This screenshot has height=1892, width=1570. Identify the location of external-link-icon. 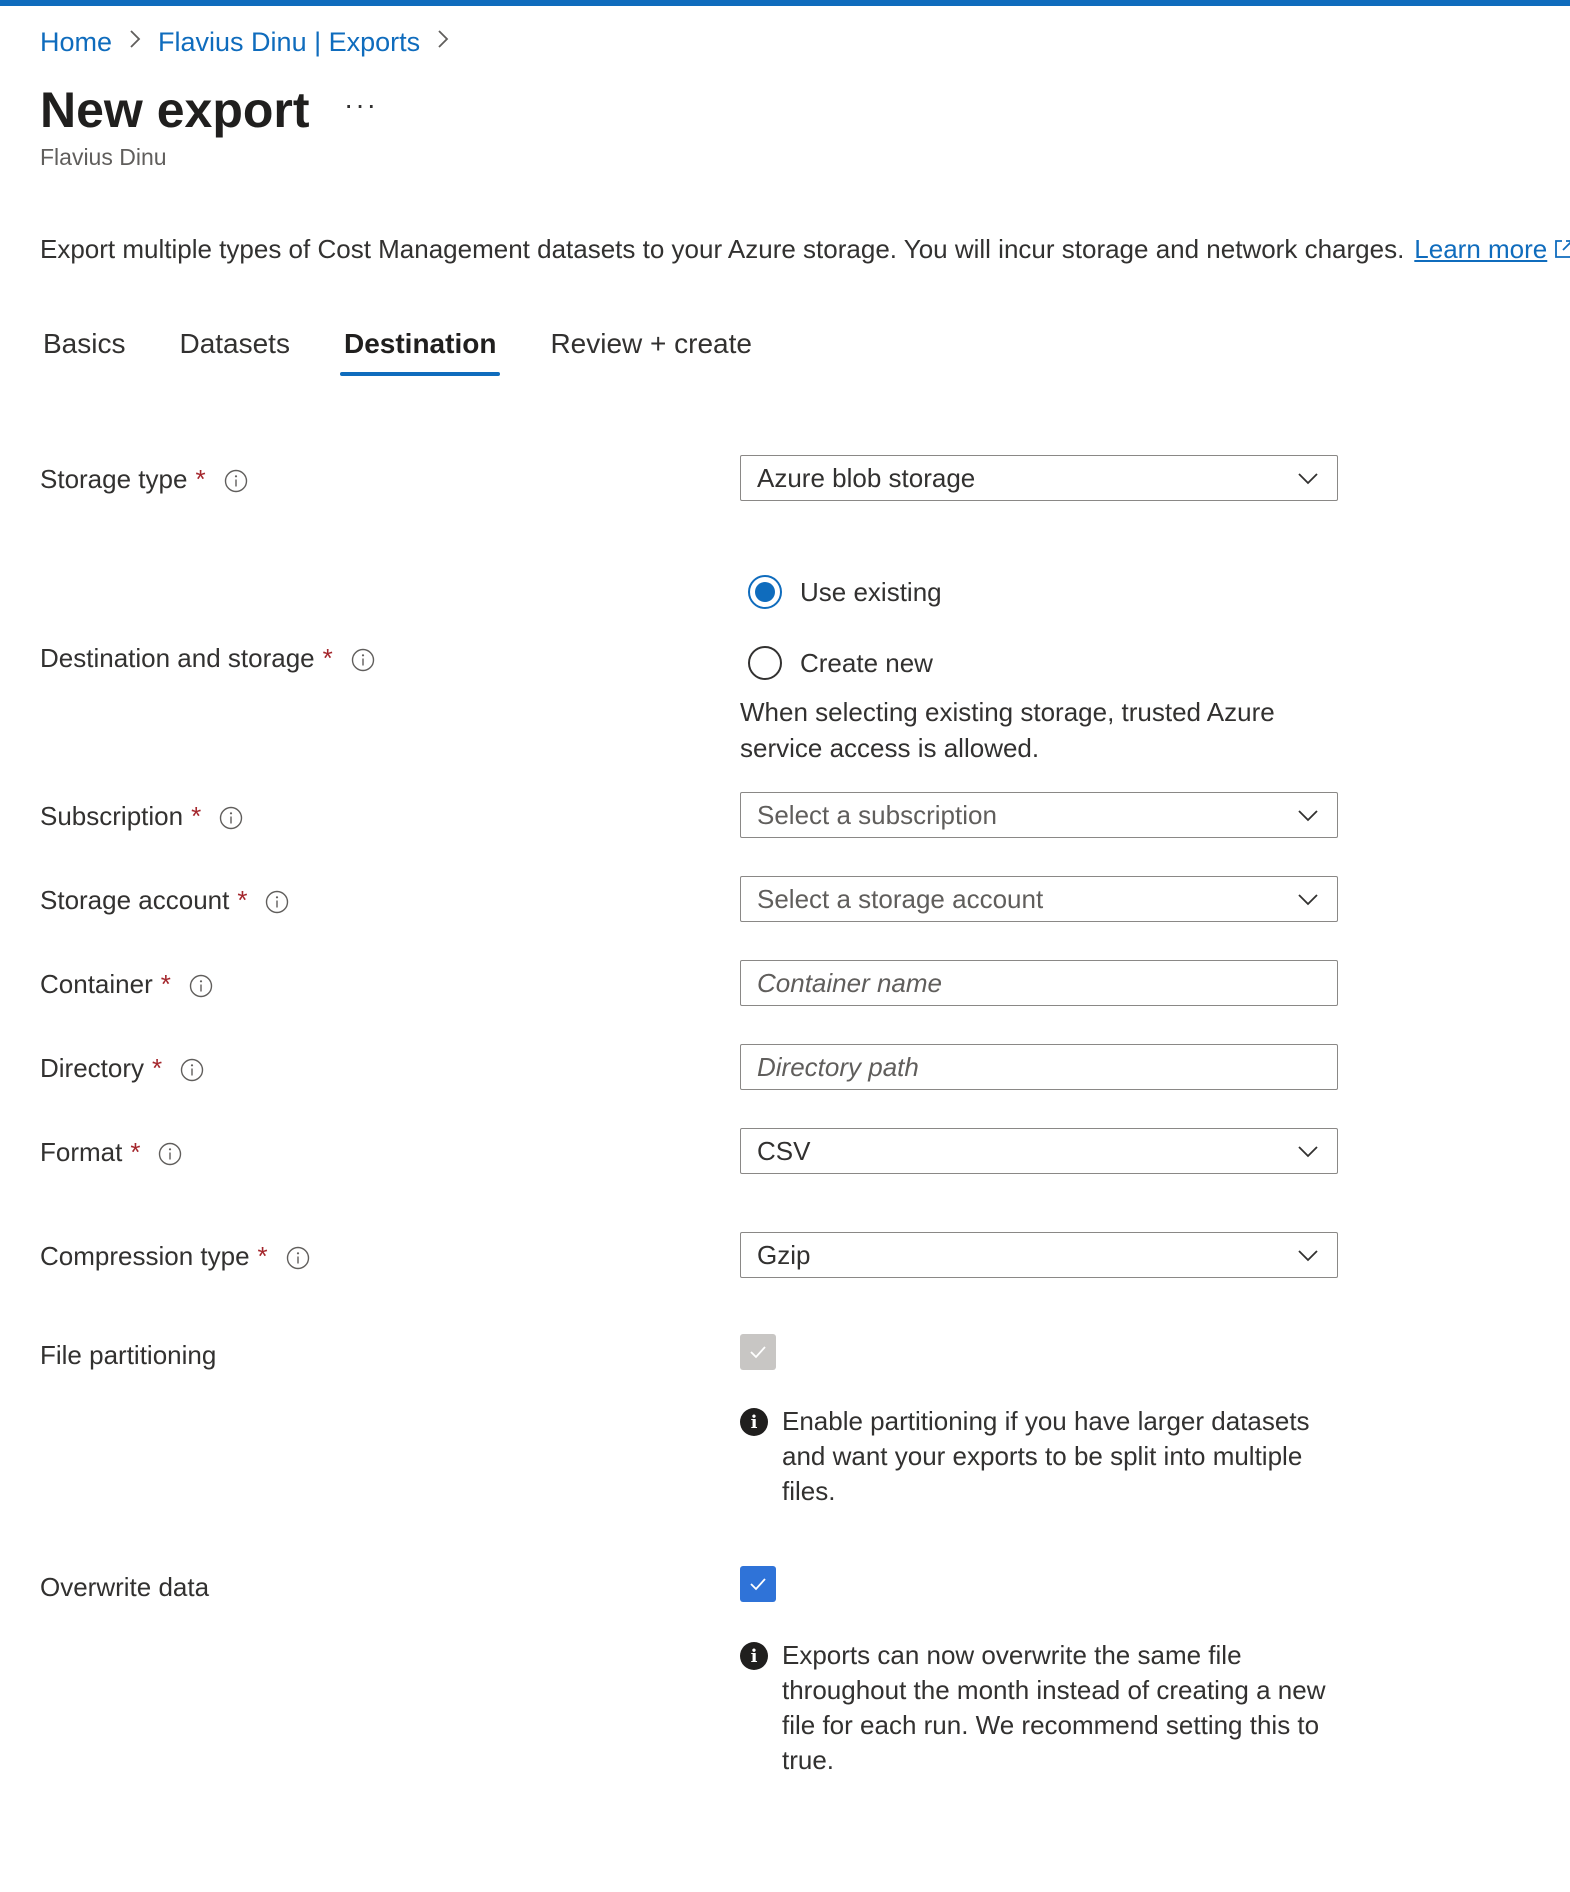
(1561, 246).